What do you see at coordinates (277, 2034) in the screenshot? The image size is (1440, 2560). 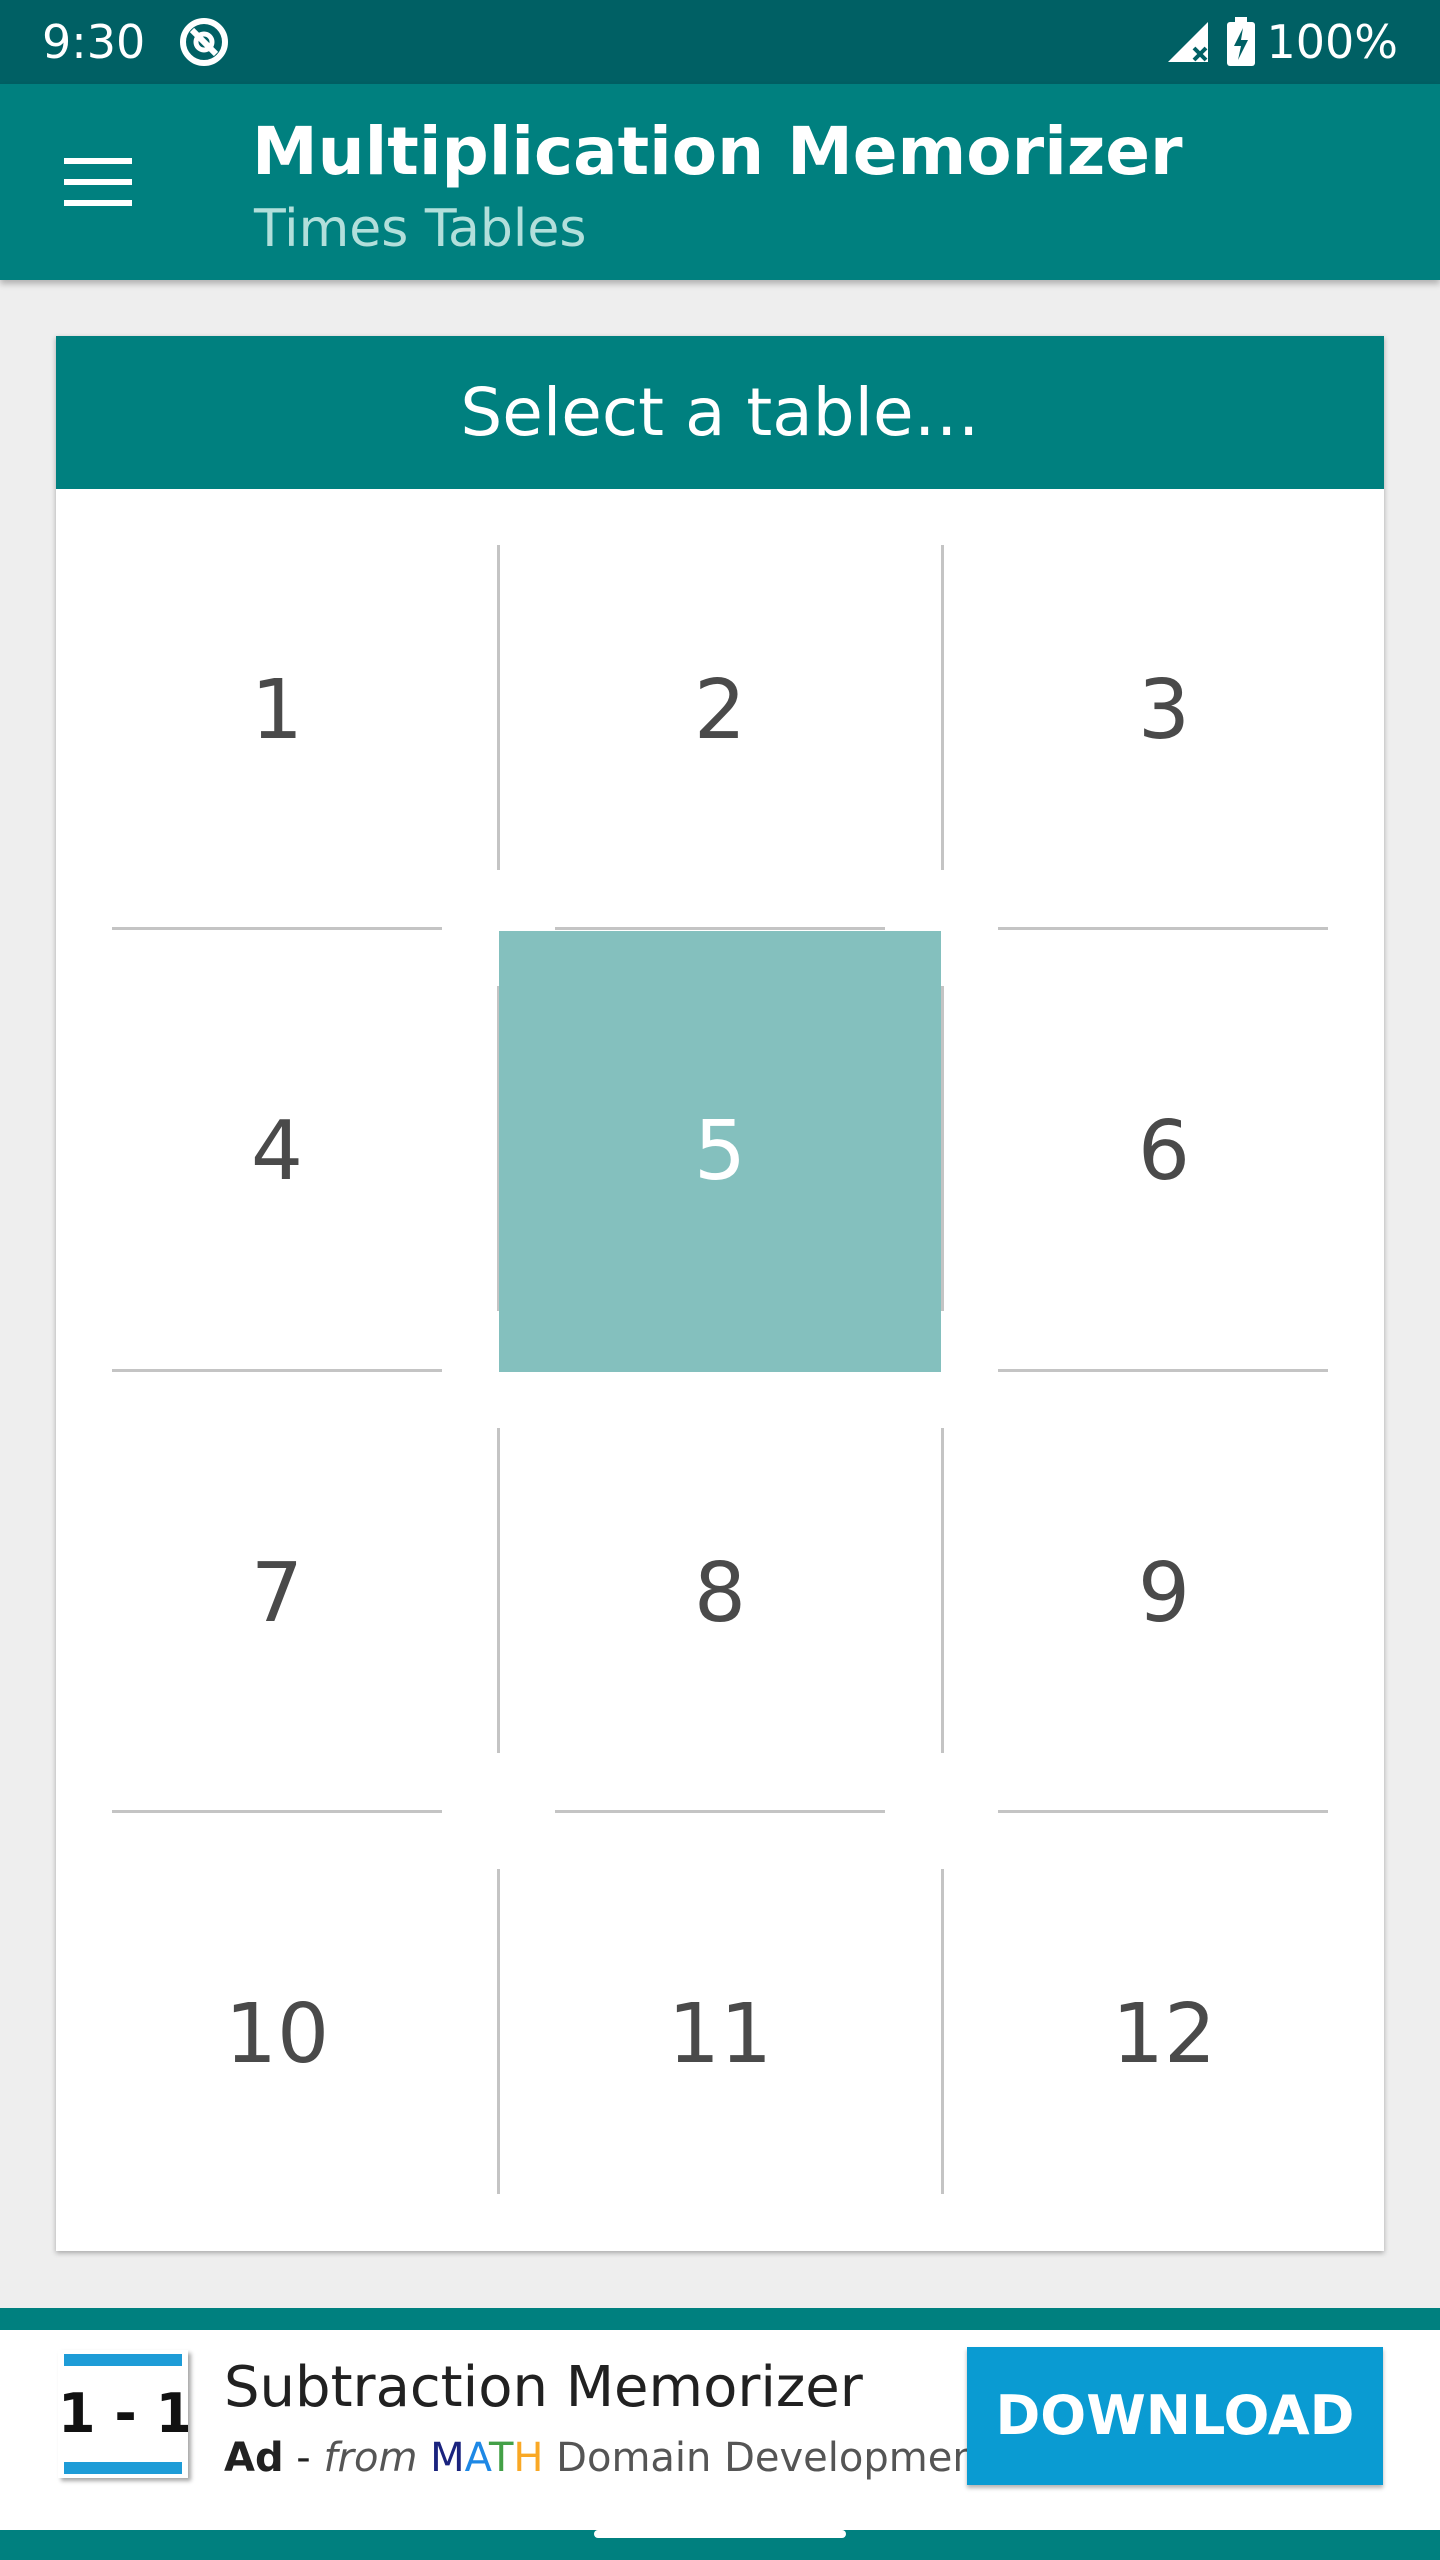 I see `table-button-10: 10` at bounding box center [277, 2034].